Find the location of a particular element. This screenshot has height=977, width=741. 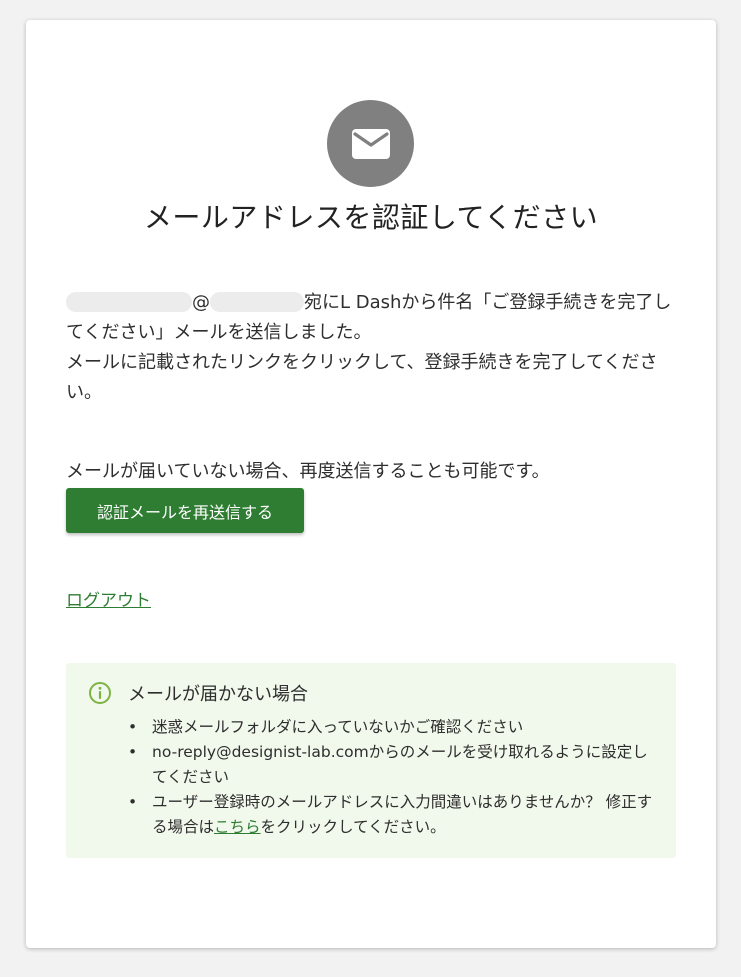

notice-item-typo-suffix: をクリックしてください。 is located at coordinates (353, 827).